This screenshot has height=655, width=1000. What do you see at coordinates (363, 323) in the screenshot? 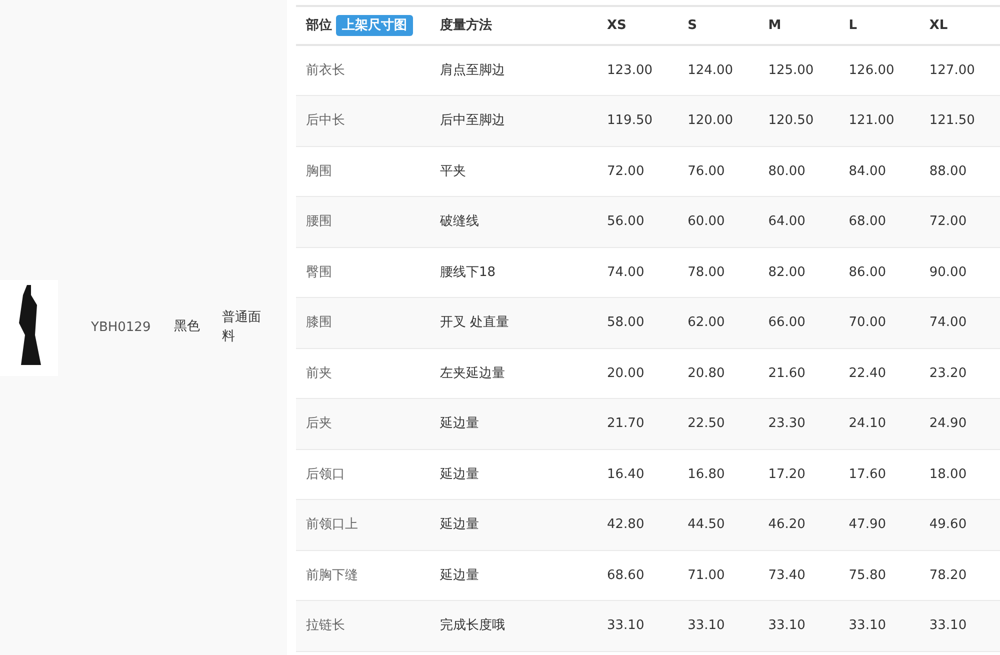
I see `part-name: 膝围` at bounding box center [363, 323].